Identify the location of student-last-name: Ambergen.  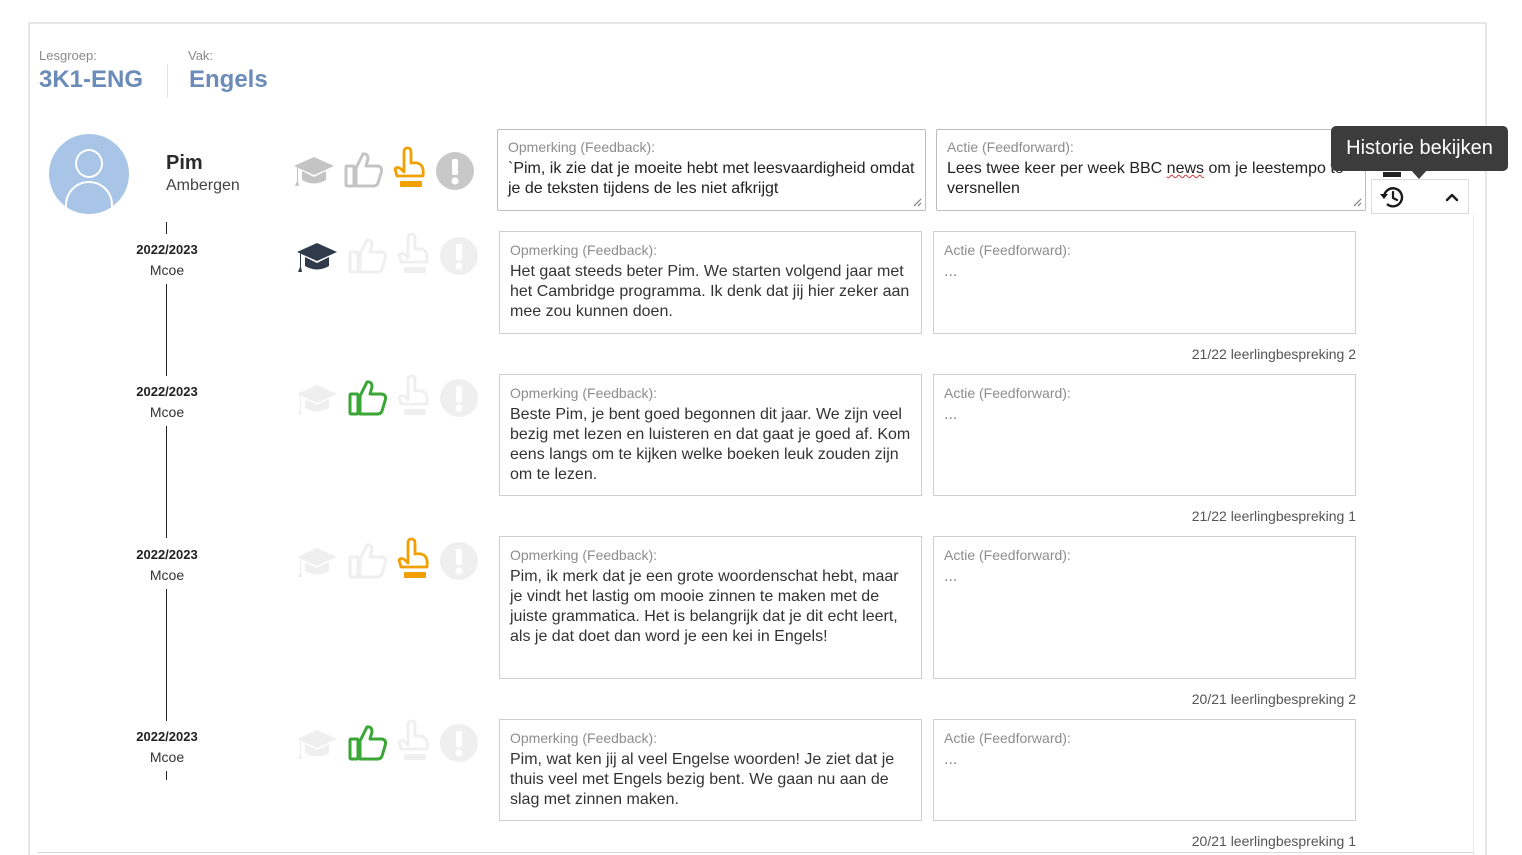
(203, 185).